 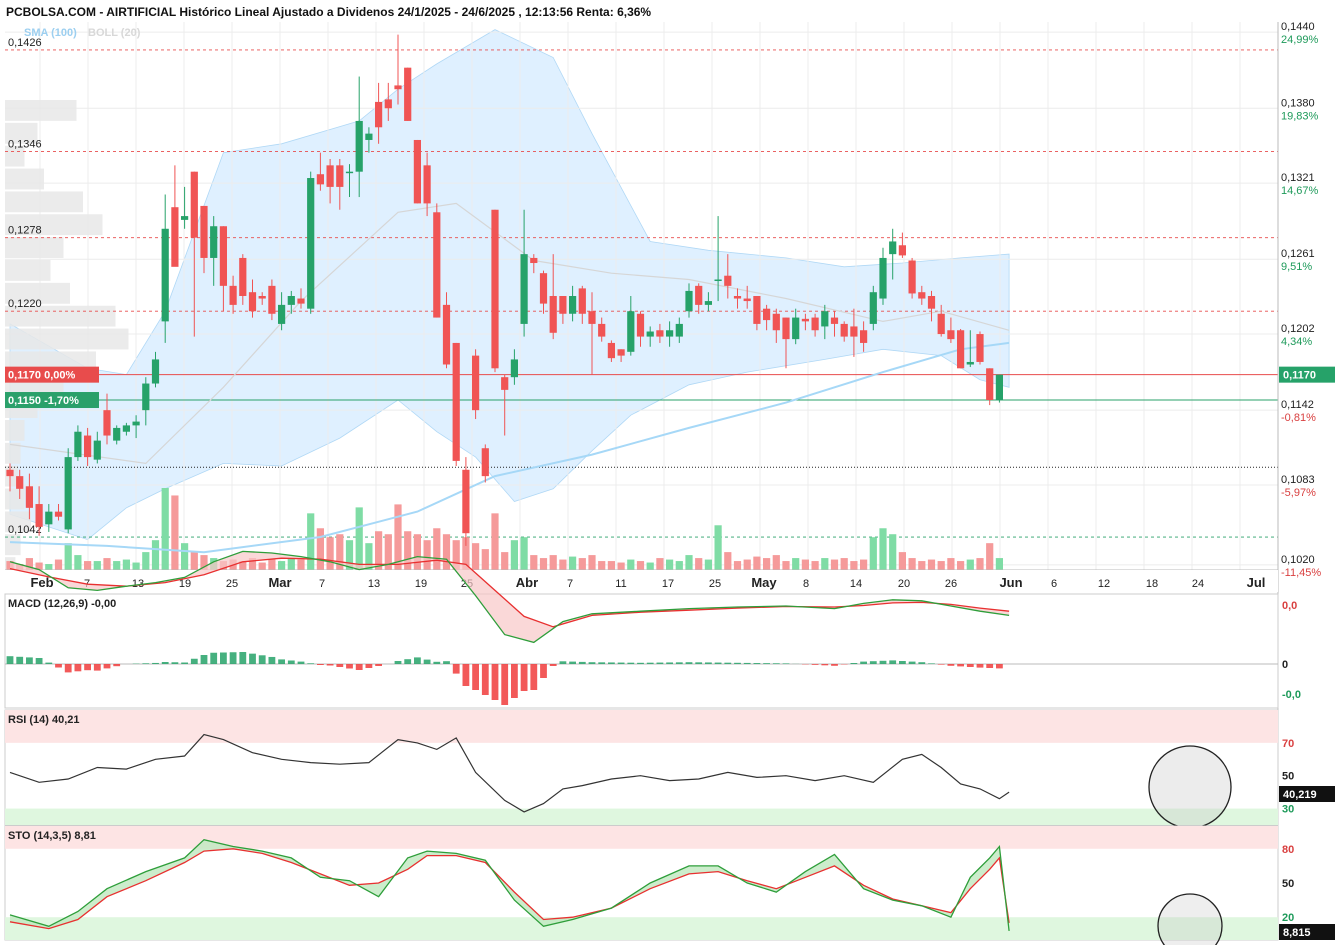 I want to click on rsi-axis-label: 50, so click(x=1288, y=777).